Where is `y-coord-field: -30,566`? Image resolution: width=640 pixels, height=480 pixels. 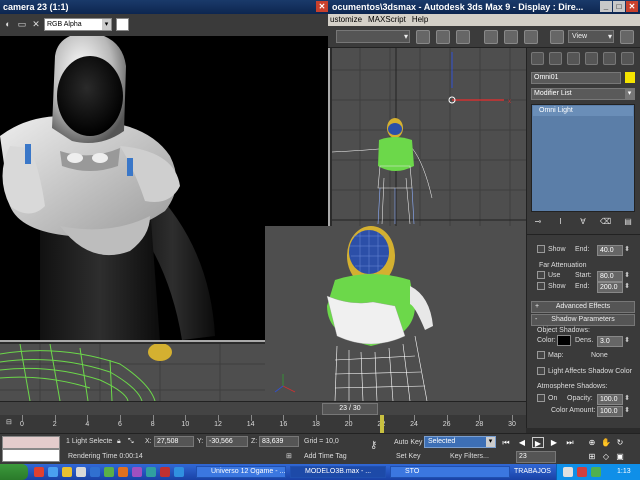 y-coord-field: -30,566 is located at coordinates (227, 441).